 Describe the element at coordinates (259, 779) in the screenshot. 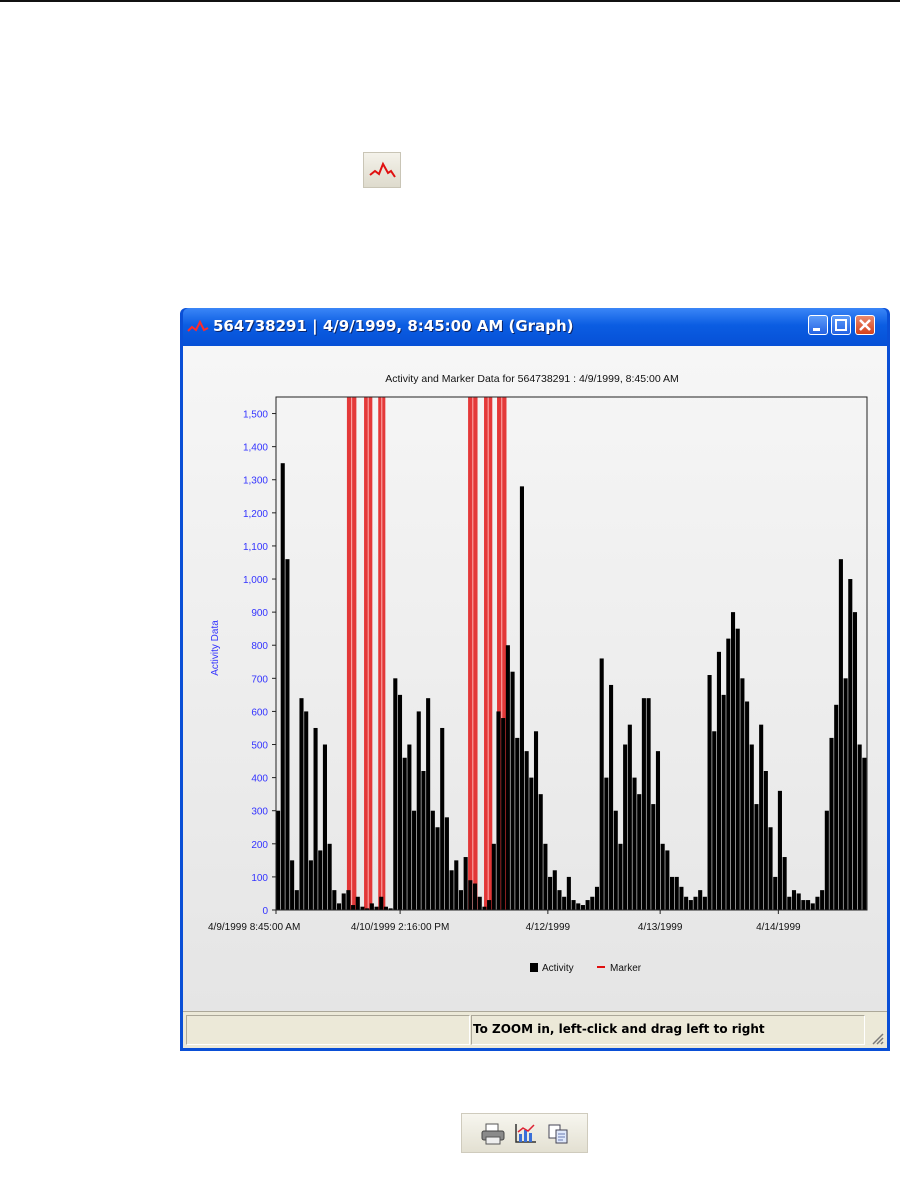

I see `y-tick-label: 400` at that location.